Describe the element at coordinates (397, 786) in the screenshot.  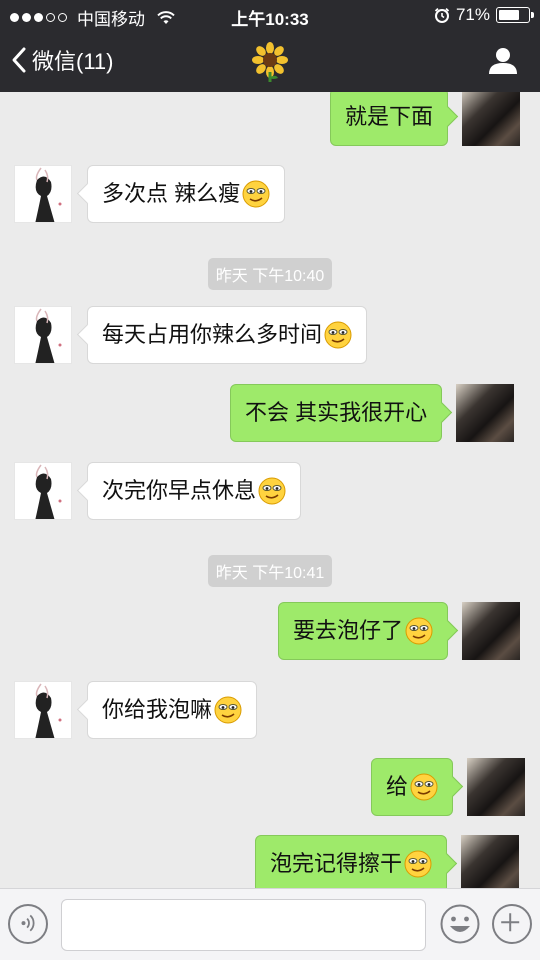
I see `message-text: 给` at that location.